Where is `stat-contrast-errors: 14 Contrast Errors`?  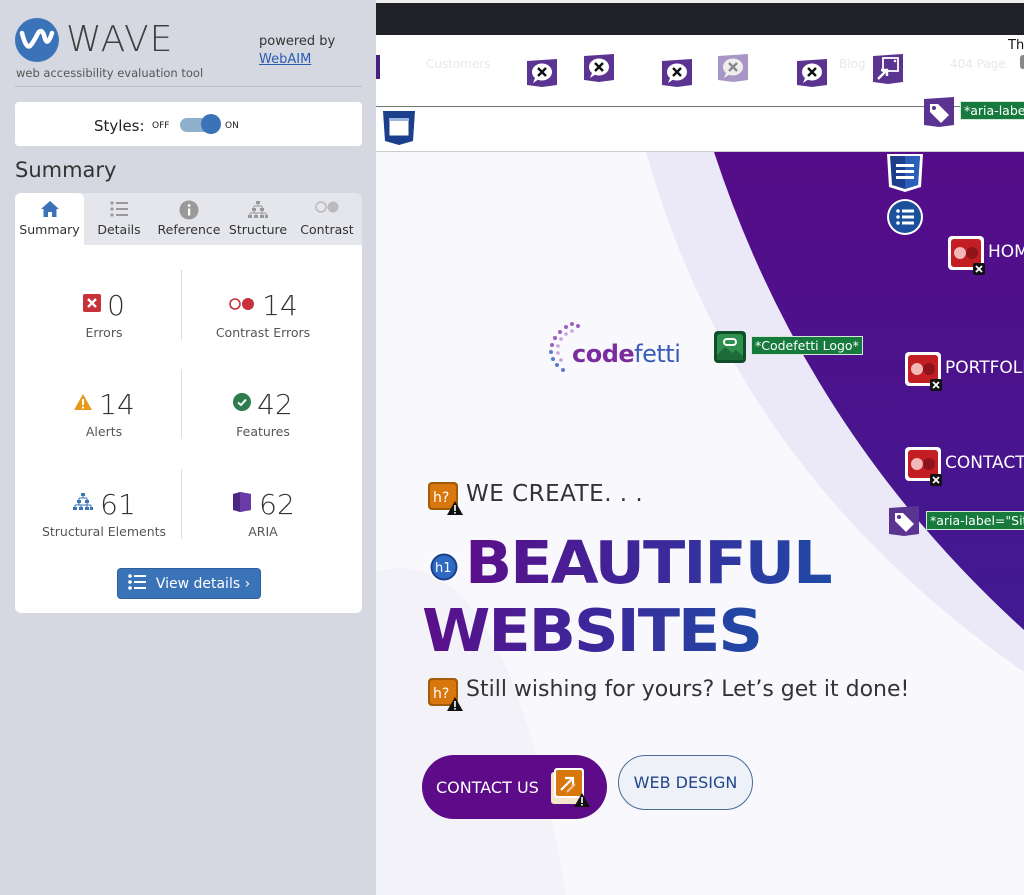 stat-contrast-errors: 14 Contrast Errors is located at coordinates (263, 314).